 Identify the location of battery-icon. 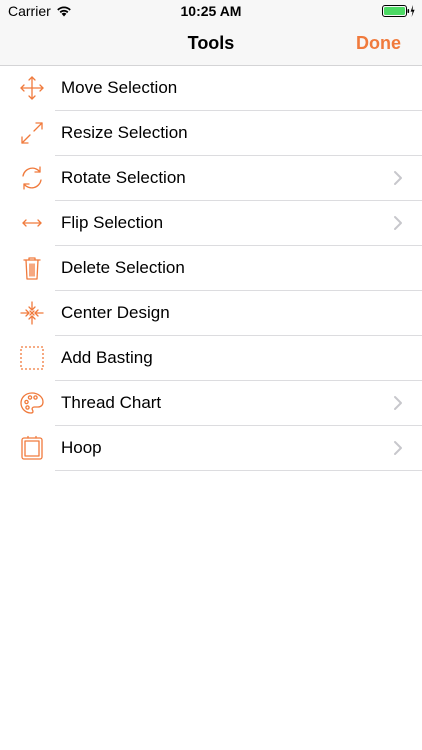
(399, 11).